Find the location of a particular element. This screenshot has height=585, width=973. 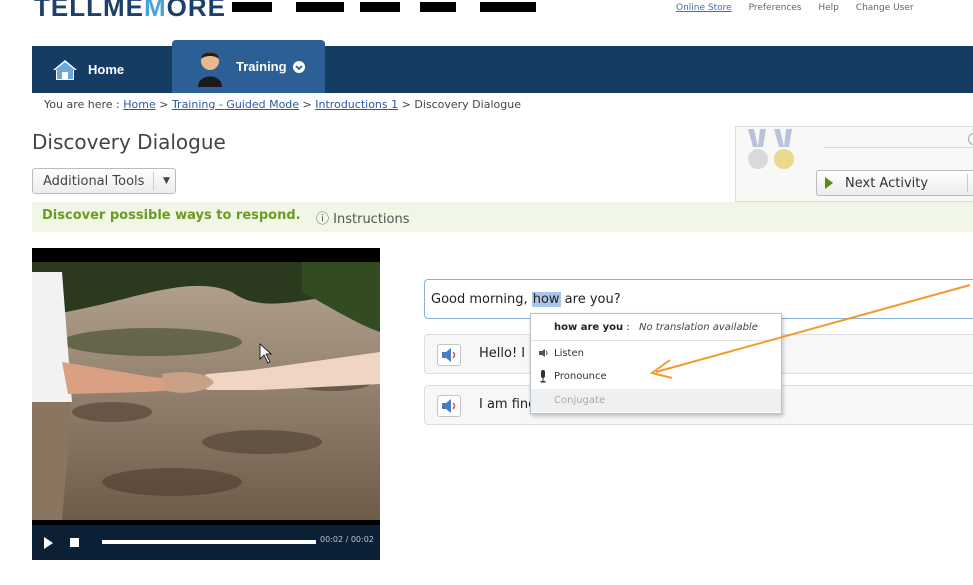

preferences-link: Preferences is located at coordinates (775, 8).